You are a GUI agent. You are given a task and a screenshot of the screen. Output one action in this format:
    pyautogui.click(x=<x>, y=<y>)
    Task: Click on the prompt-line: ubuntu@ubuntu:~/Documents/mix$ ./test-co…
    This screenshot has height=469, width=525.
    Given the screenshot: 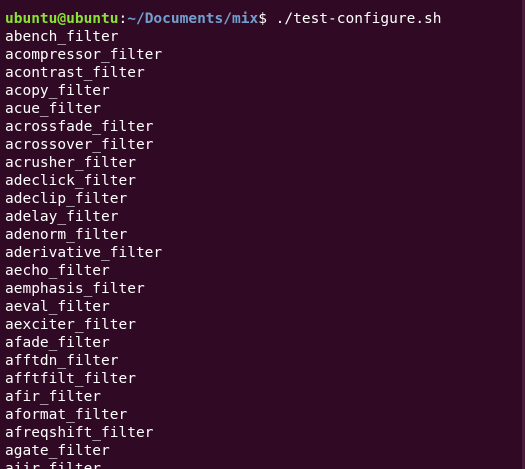 What is the action you would take?
    pyautogui.click(x=265, y=19)
    